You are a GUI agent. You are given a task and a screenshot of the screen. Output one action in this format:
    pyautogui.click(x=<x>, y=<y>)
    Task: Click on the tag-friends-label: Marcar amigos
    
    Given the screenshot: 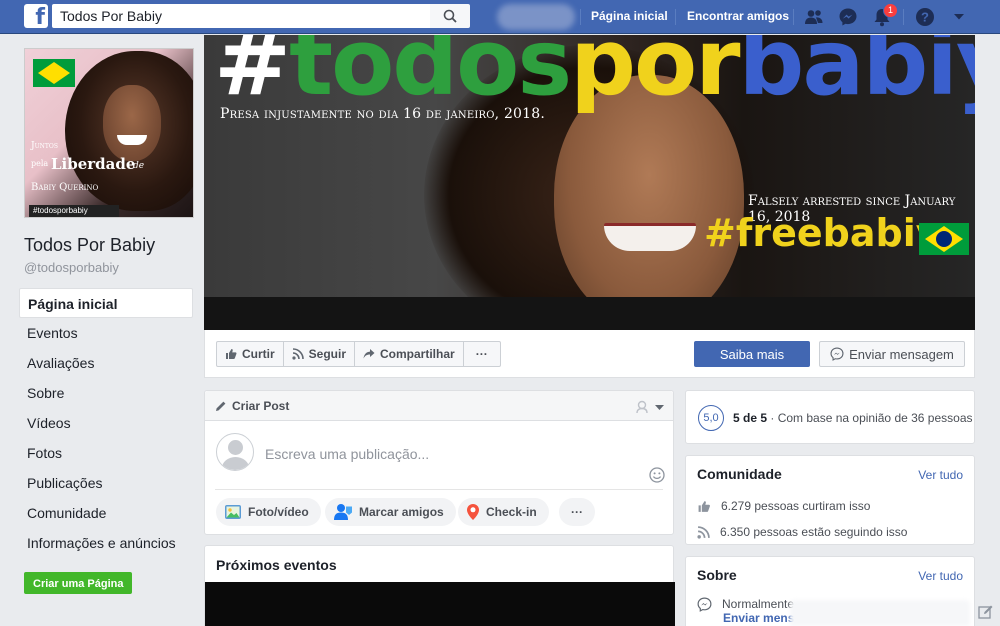 What is the action you would take?
    pyautogui.click(x=401, y=512)
    